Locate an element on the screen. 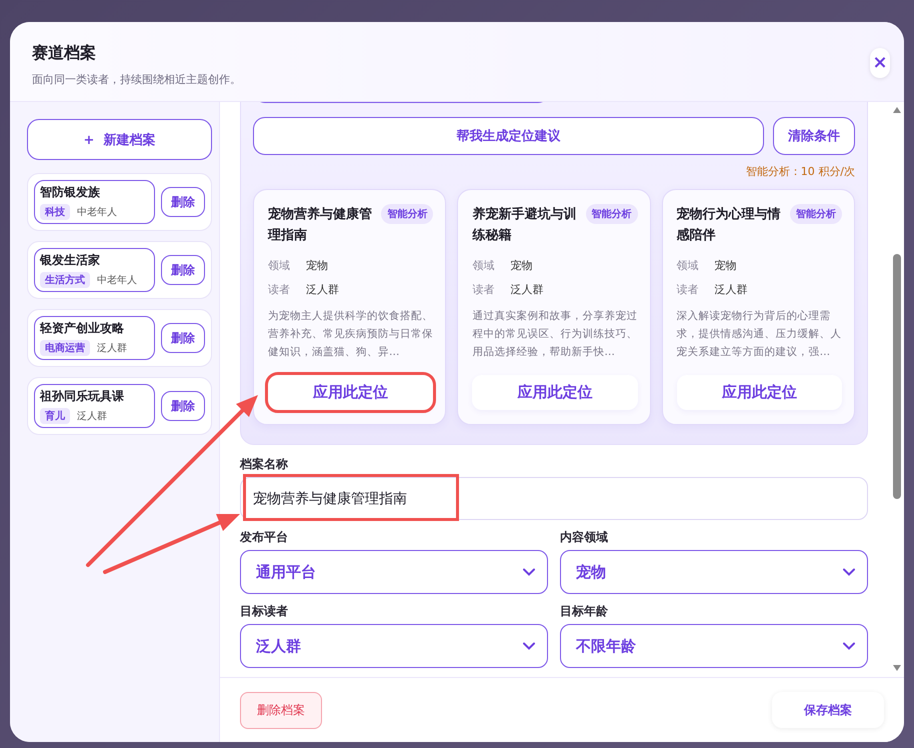 The height and width of the screenshot is (748, 914). field-label: 目标读者 is located at coordinates (264, 611).